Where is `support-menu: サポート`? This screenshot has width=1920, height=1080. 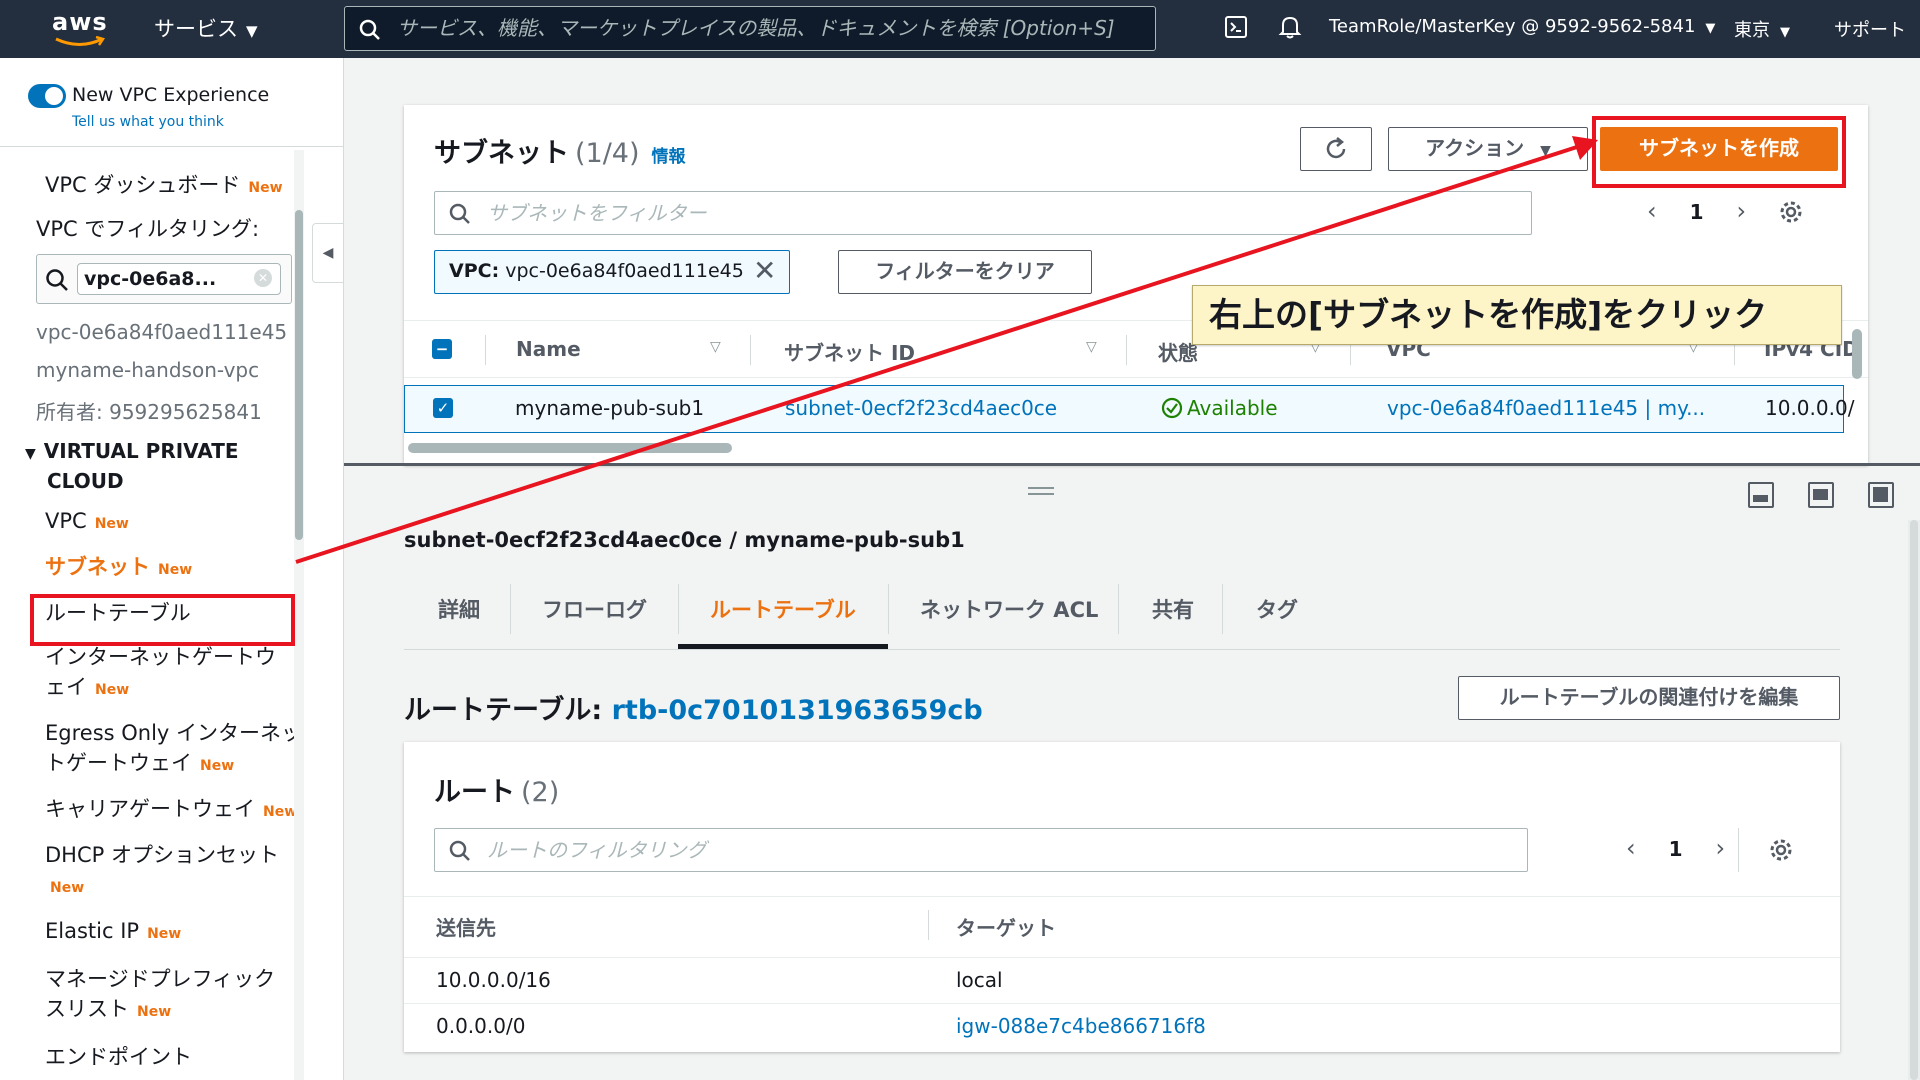 support-menu: サポート is located at coordinates (1870, 29).